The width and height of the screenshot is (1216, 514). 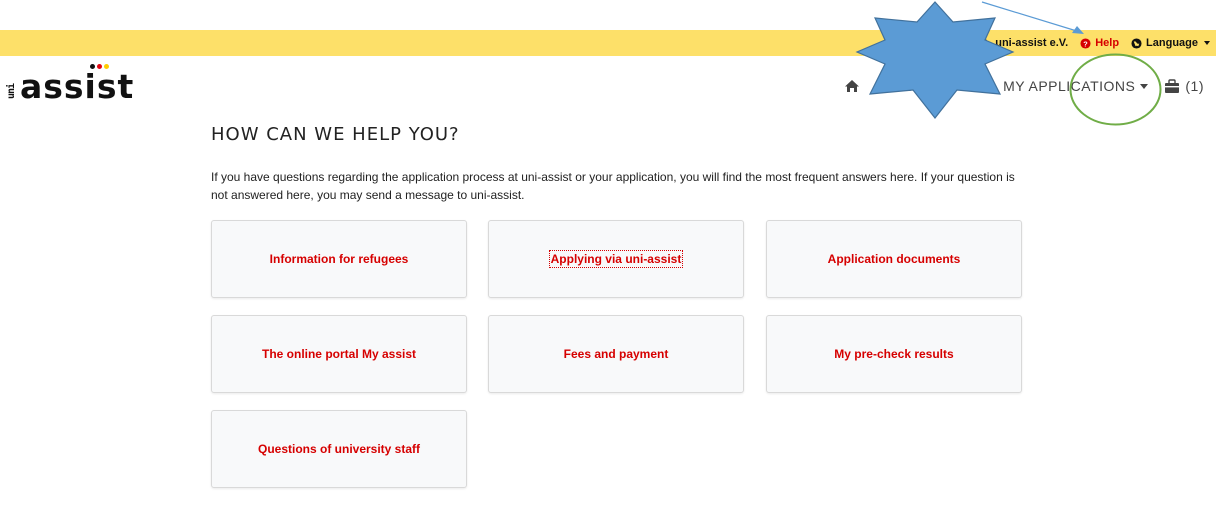 I want to click on nav-home, so click(x=852, y=86).